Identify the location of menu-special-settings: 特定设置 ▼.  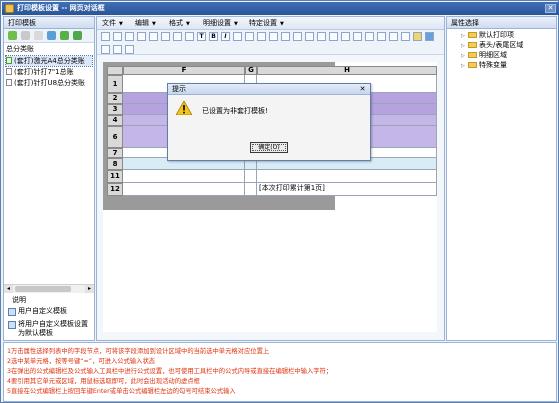
(266, 24).